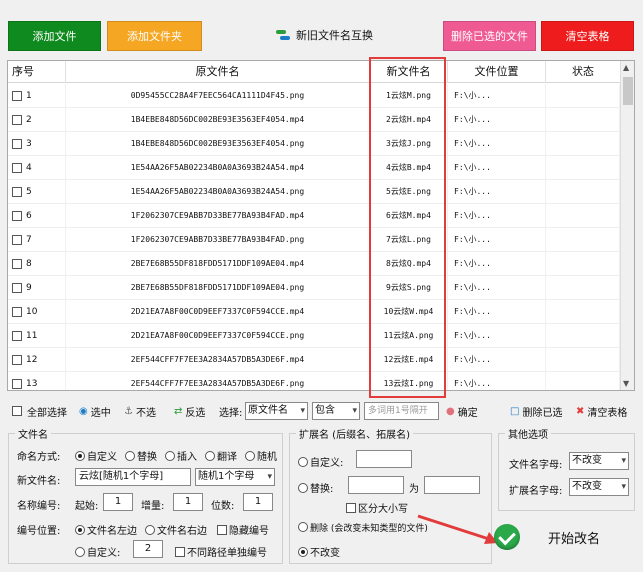 Image resolution: width=643 pixels, height=572 pixels. Describe the element at coordinates (324, 35) in the screenshot. I see `swap-names-button: 新旧文件名互换` at that location.